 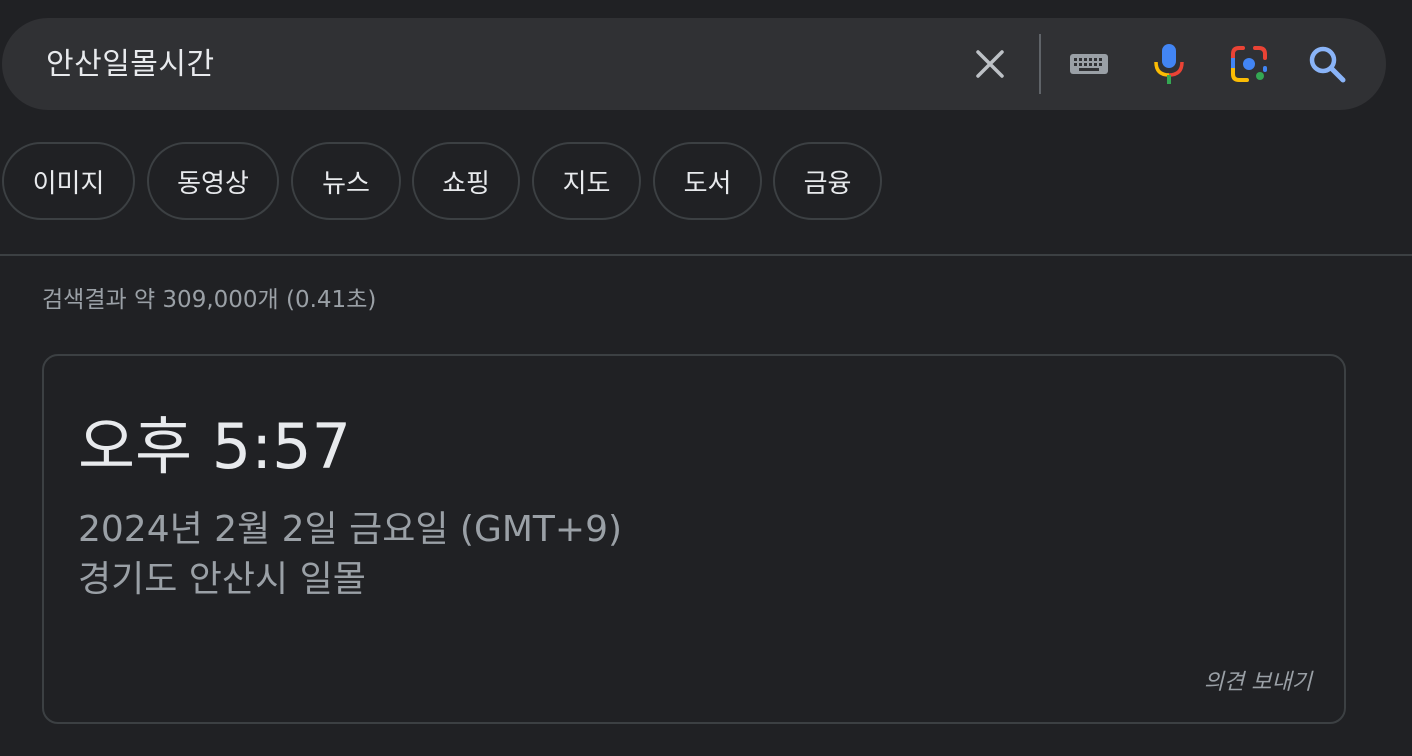 What do you see at coordinates (222, 579) in the screenshot?
I see `location-label: 경기도 안산시 일몰` at bounding box center [222, 579].